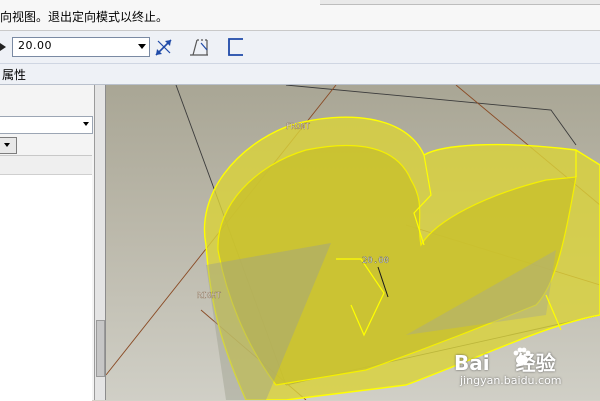 The image size is (600, 401). What do you see at coordinates (84, 17) in the screenshot?
I see `status-message: 向视图。退出定向模式以终止。` at bounding box center [84, 17].